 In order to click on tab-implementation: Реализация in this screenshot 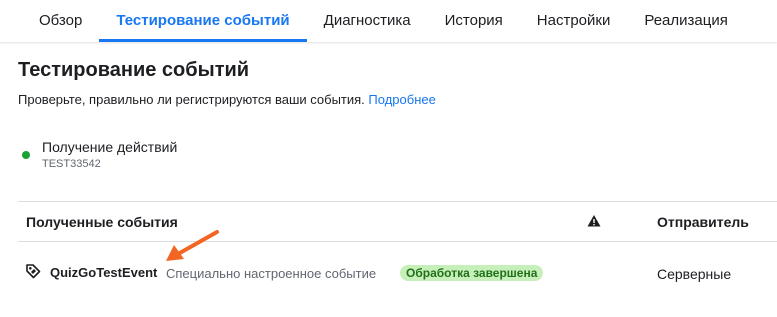, I will do `click(685, 21)`.